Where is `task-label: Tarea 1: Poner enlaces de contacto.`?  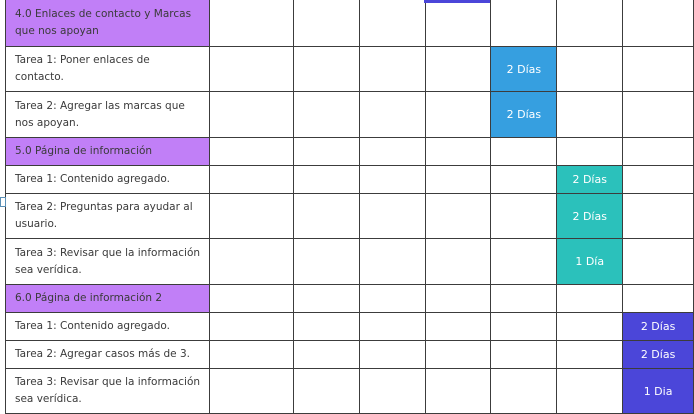
task-label: Tarea 1: Poner enlaces de contacto. is located at coordinates (107, 69).